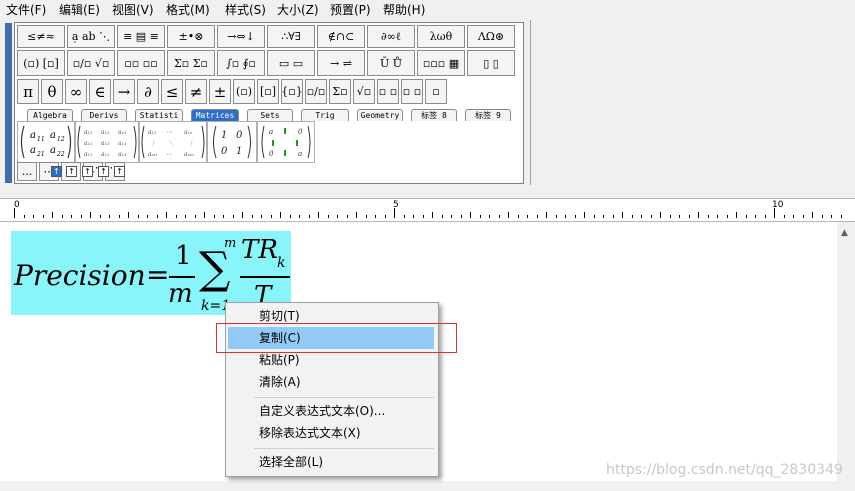 This screenshot has height=491, width=855. What do you see at coordinates (341, 36) in the screenshot?
I see `palette-sets-button: ∉∩⊂` at bounding box center [341, 36].